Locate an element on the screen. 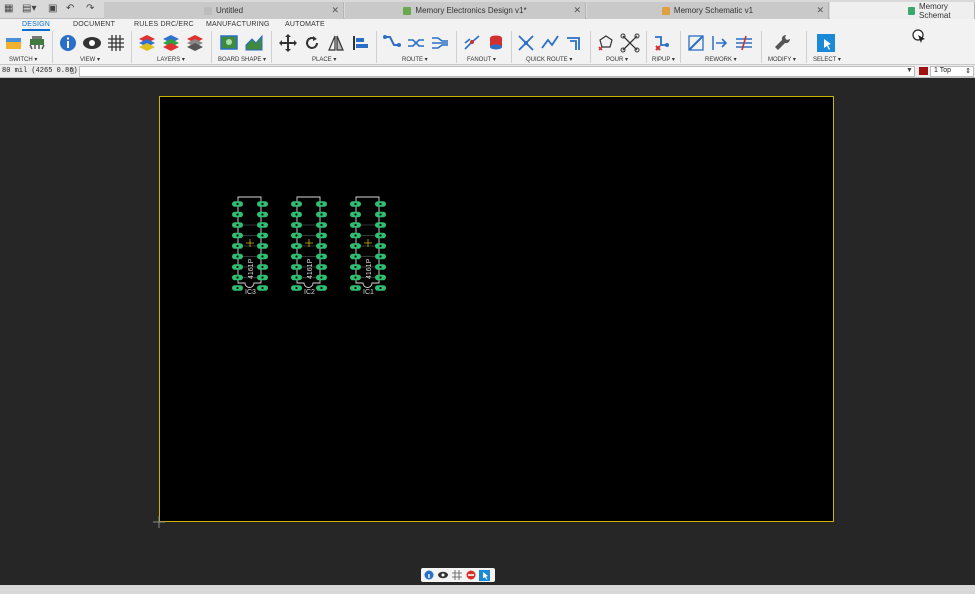 Image resolution: width=975 pixels, height=594 pixels. command-input is located at coordinates (497, 71).